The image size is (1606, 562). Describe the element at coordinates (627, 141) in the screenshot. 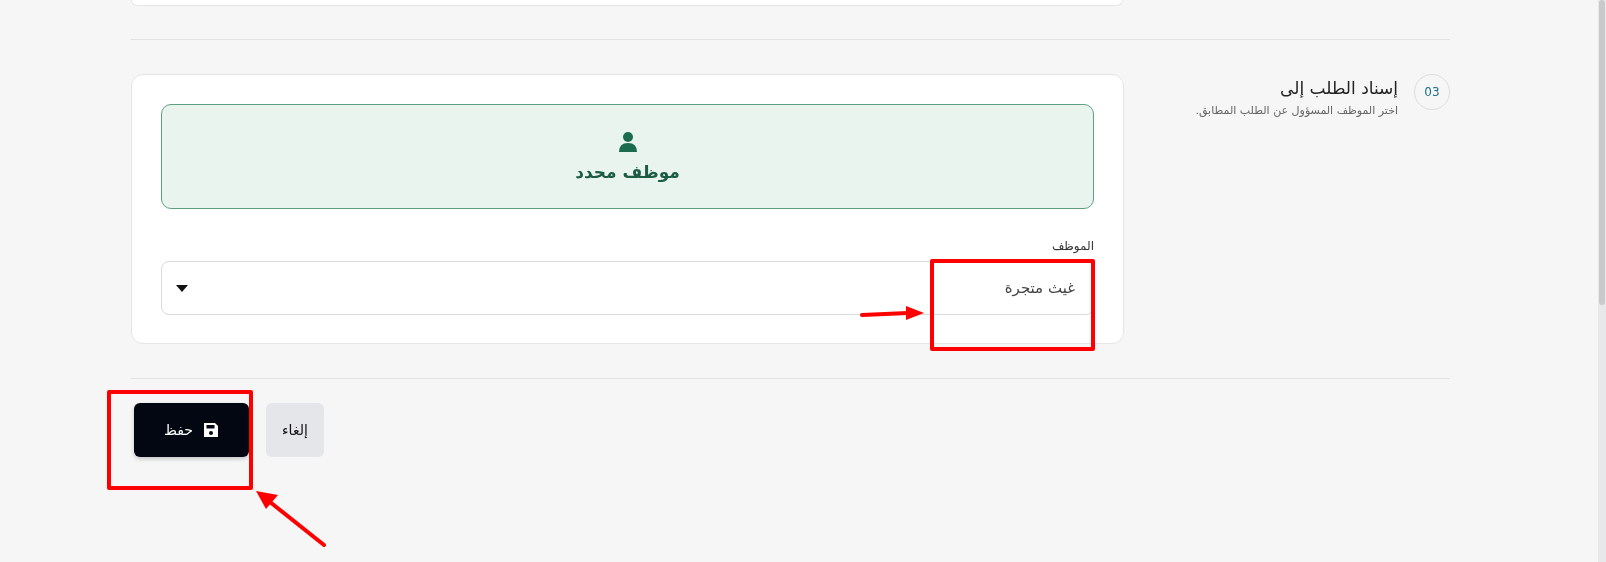

I see `user-icon` at that location.